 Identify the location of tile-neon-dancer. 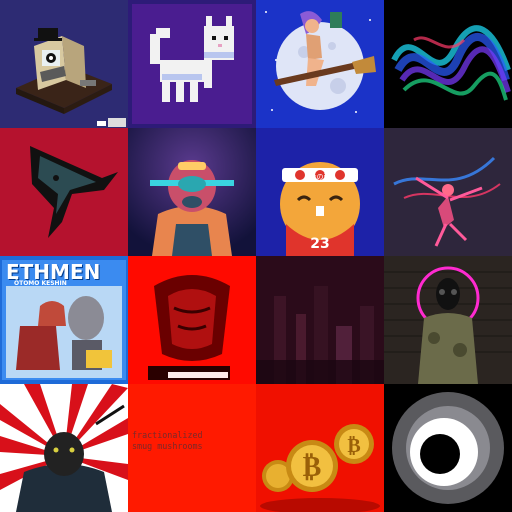
(448, 192).